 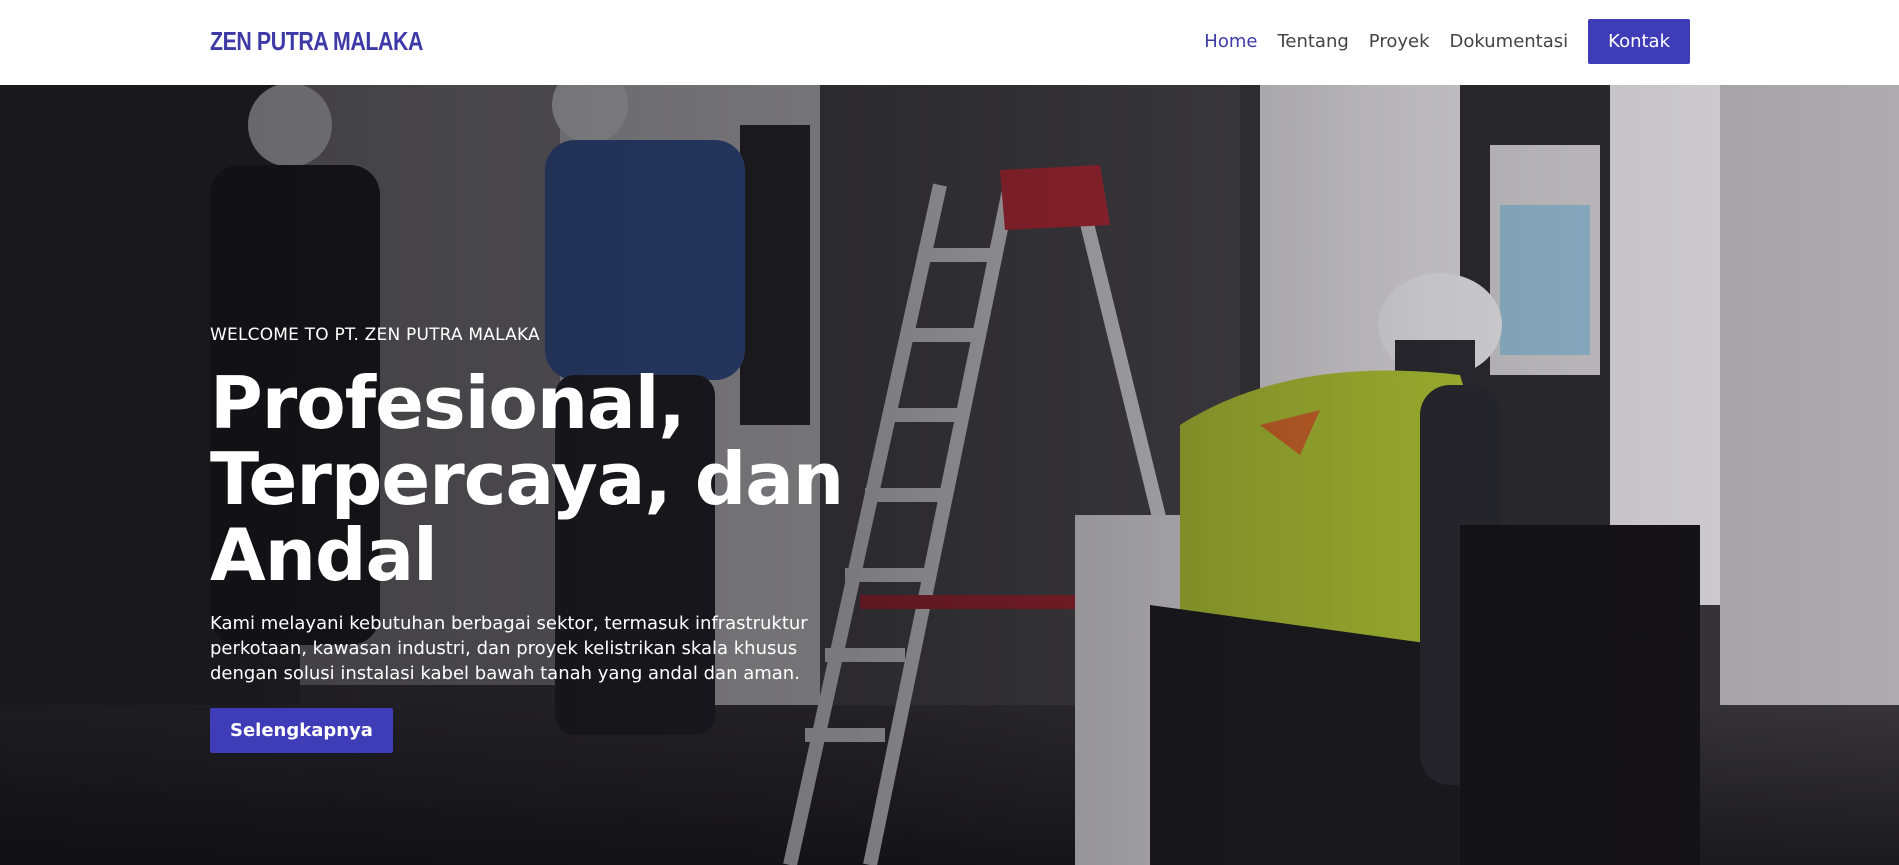 I want to click on nav-link-home: Home, so click(x=1230, y=41).